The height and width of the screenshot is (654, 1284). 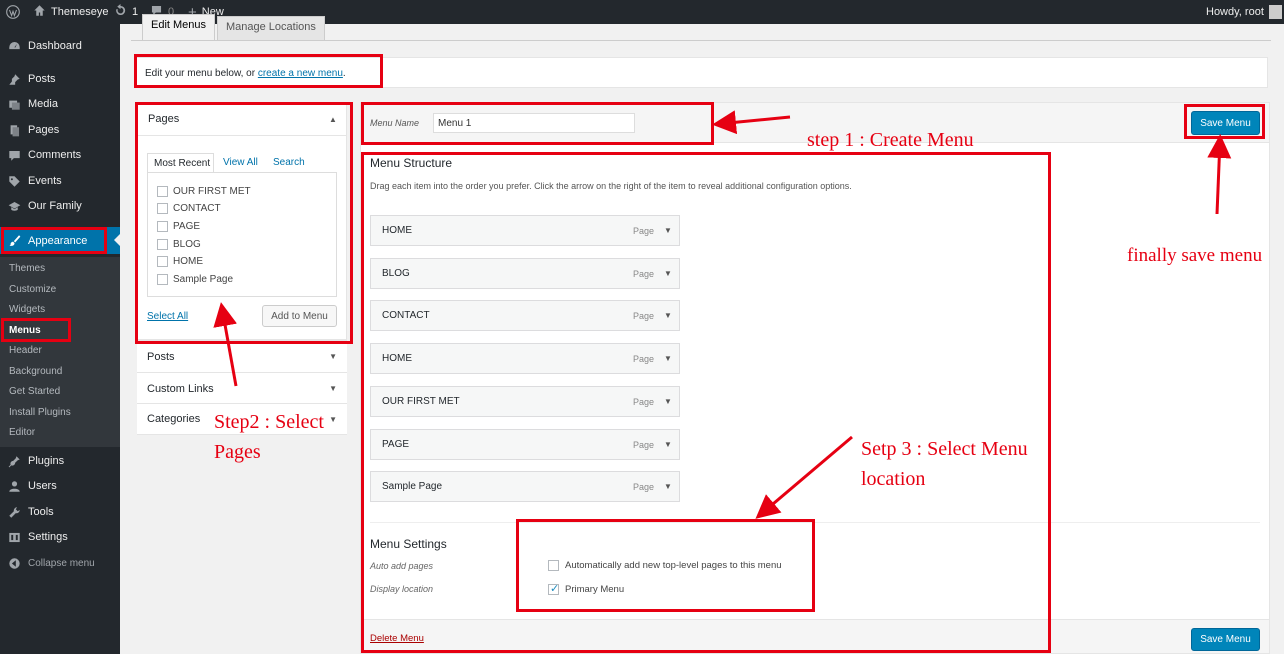 What do you see at coordinates (751, 122) in the screenshot?
I see `arrow-step1` at bounding box center [751, 122].